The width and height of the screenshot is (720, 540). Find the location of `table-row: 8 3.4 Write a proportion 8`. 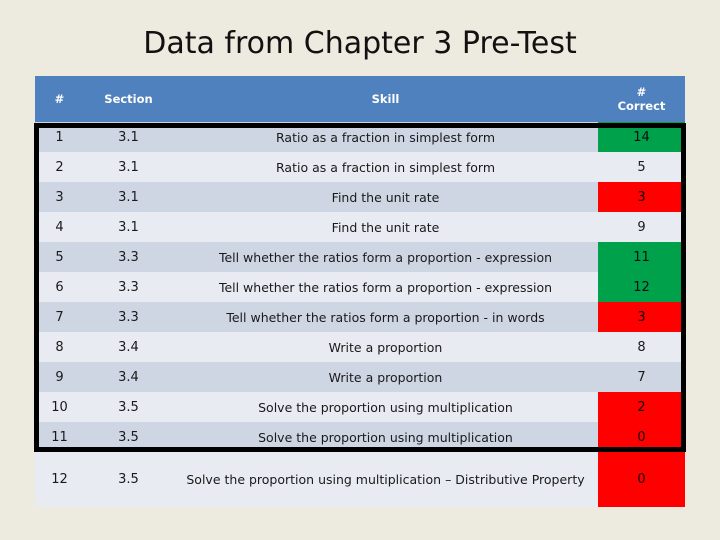

table-row: 8 3.4 Write a proportion 8 is located at coordinates (360, 347).